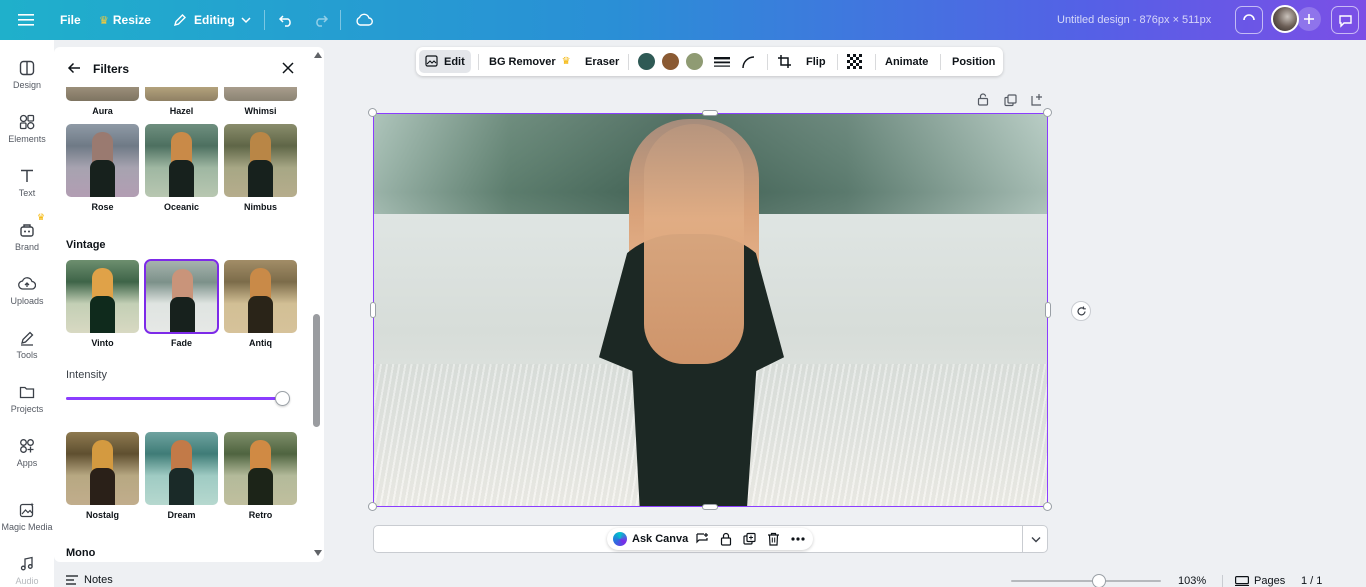 This screenshot has width=1366, height=587. Describe the element at coordinates (102, 207) in the screenshot. I see `filter-label: Rose` at that location.